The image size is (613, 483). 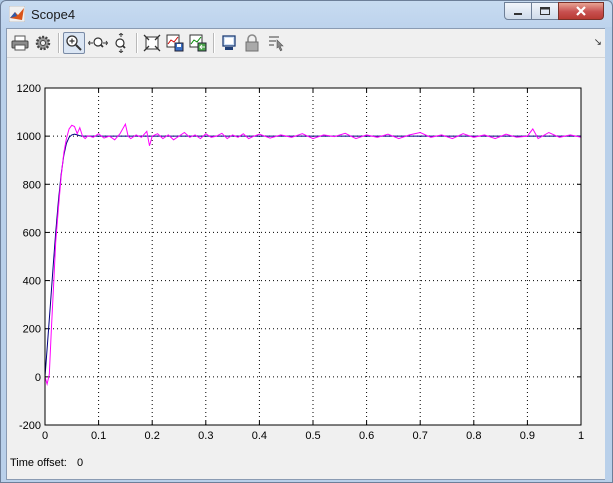 I want to click on zoom-in-icon, so click(x=74, y=43).